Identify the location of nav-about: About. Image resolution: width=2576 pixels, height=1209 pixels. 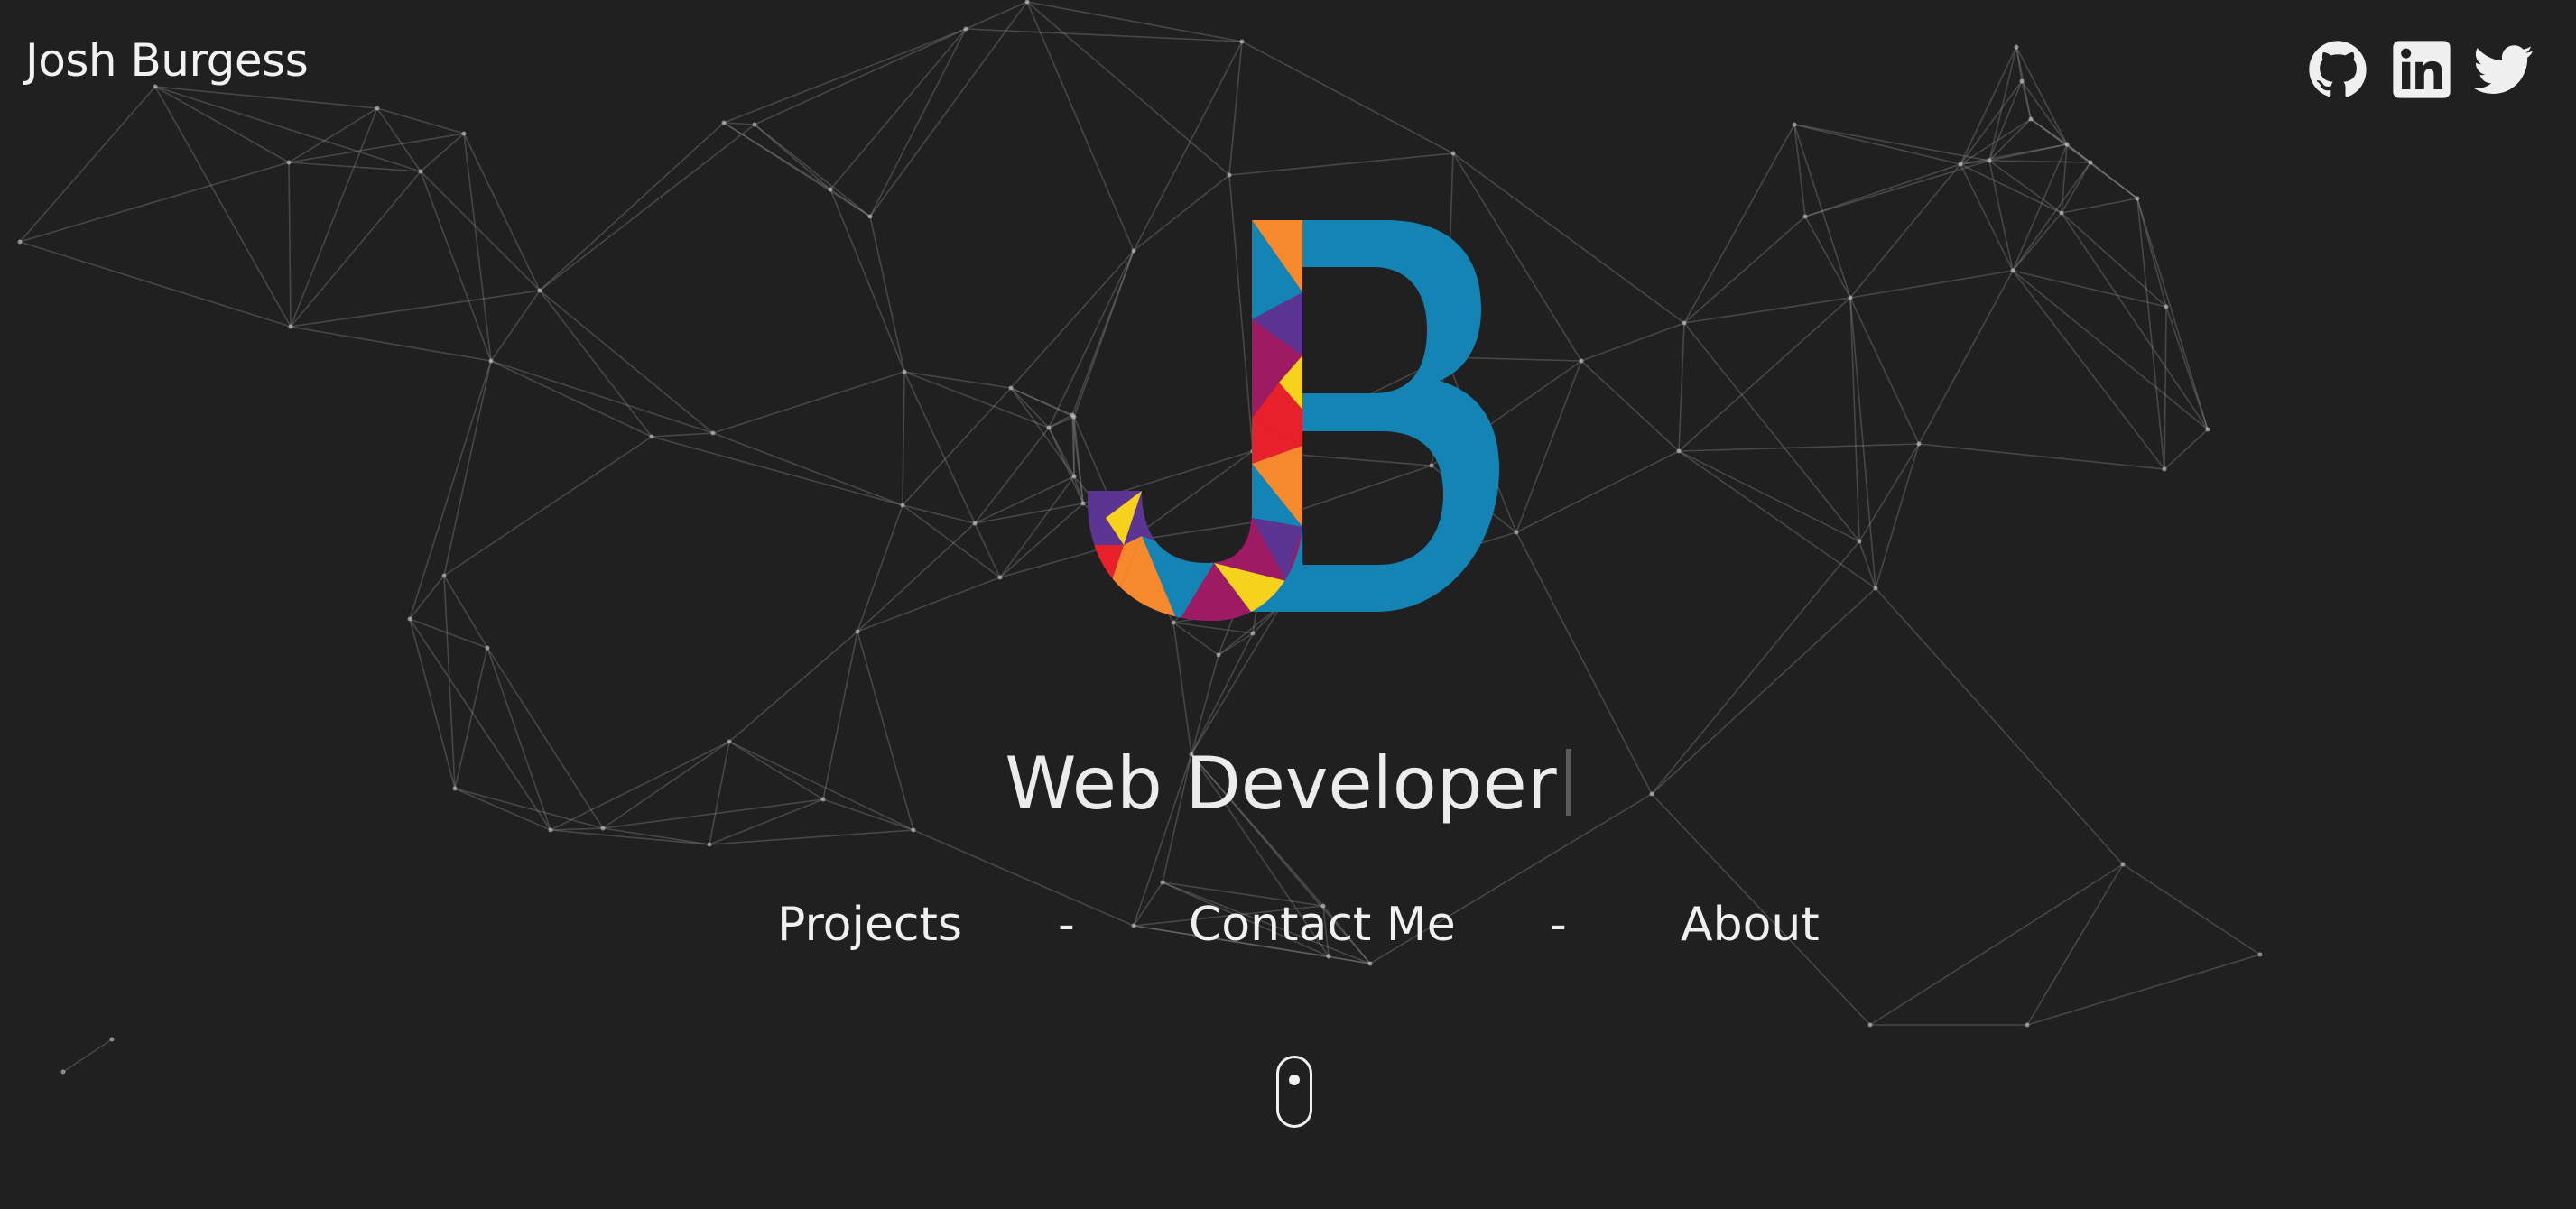
(1751, 925).